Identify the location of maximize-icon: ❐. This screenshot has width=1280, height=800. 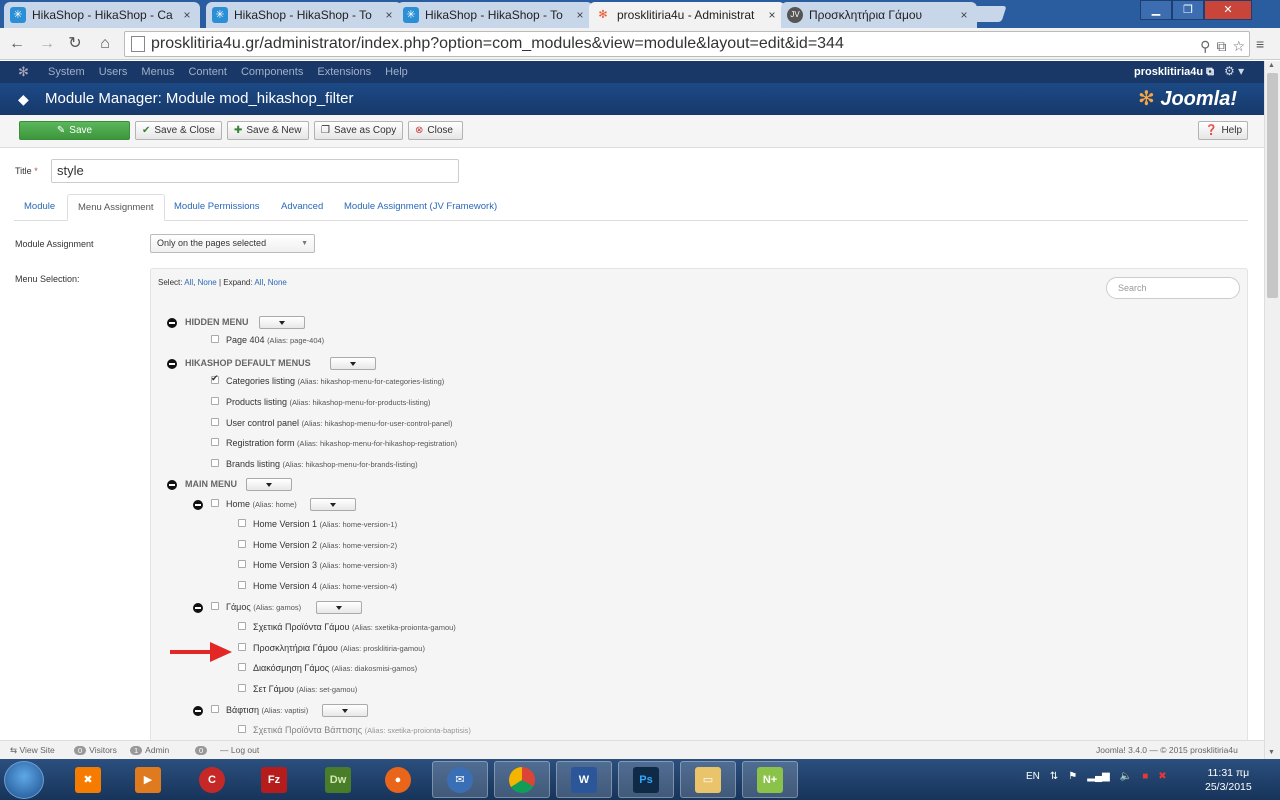
(1188, 10).